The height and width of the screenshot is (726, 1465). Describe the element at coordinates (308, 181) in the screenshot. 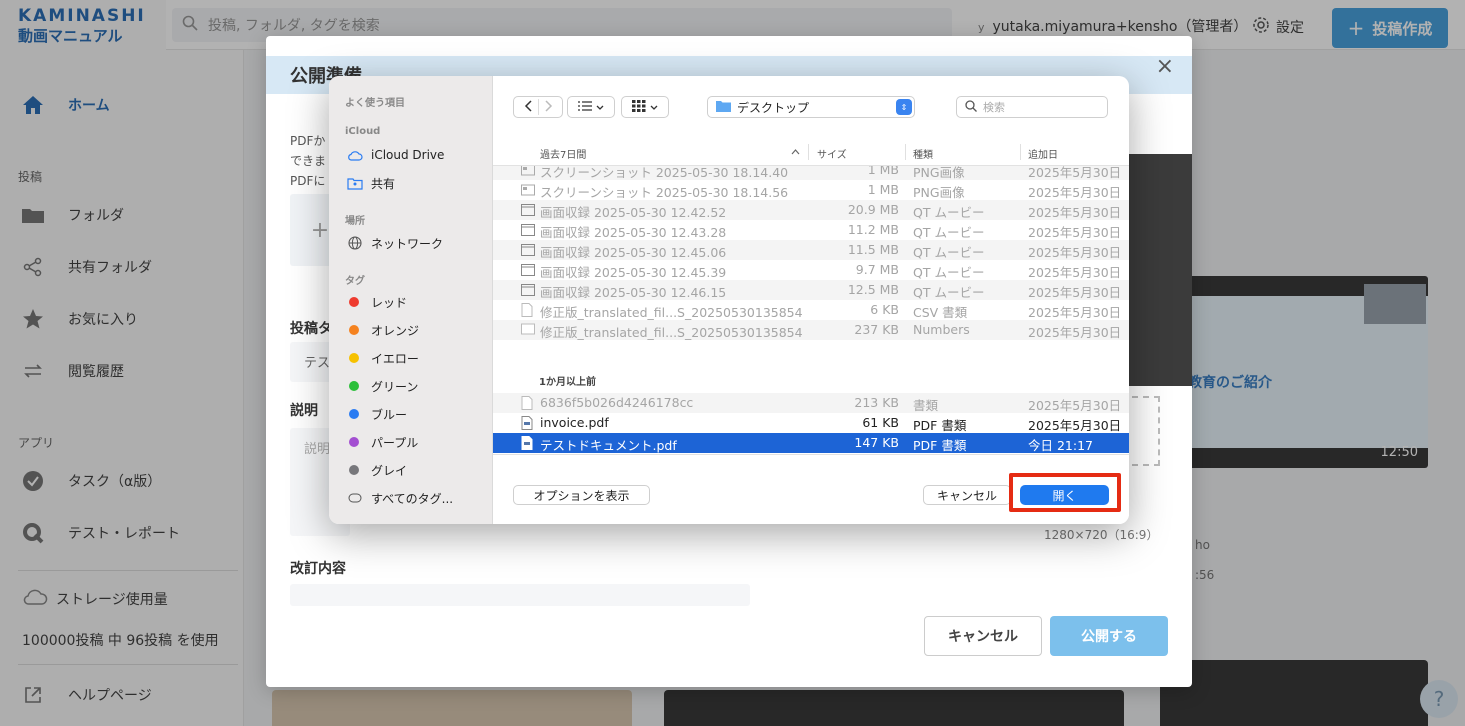

I see `modal-description: PDFに` at that location.